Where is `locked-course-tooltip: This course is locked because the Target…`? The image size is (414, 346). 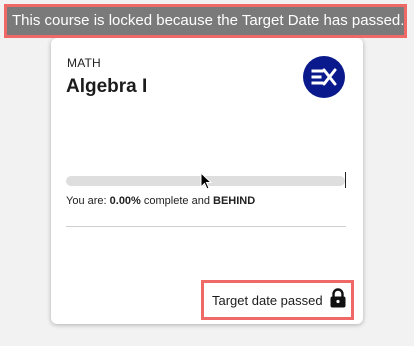
locked-course-tooltip: This course is locked because the Target… is located at coordinates (205, 21).